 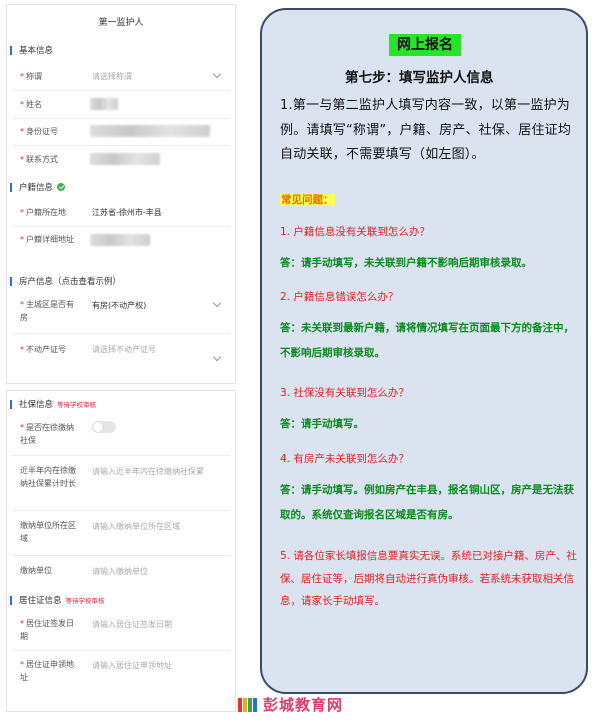 What do you see at coordinates (119, 305) in the screenshot?
I see `house-owns-select: 有房(不动产权)` at bounding box center [119, 305].